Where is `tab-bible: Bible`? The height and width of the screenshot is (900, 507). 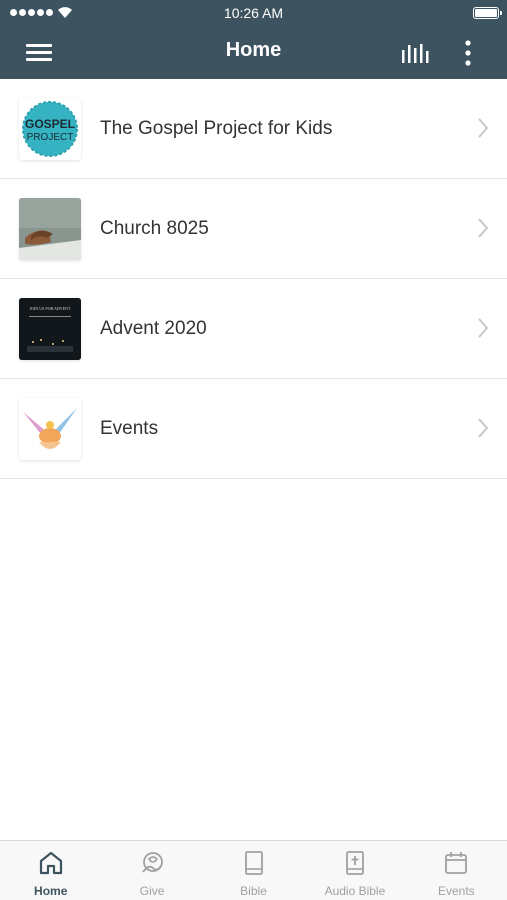
tab-bible: Bible is located at coordinates (253, 870).